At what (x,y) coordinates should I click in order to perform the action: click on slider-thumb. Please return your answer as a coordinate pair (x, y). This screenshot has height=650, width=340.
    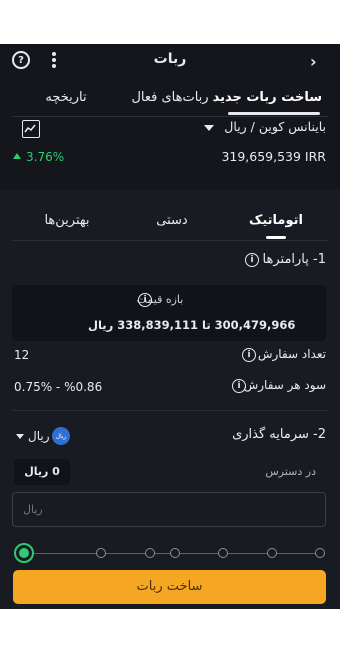
    Looking at the image, I should click on (24, 553).